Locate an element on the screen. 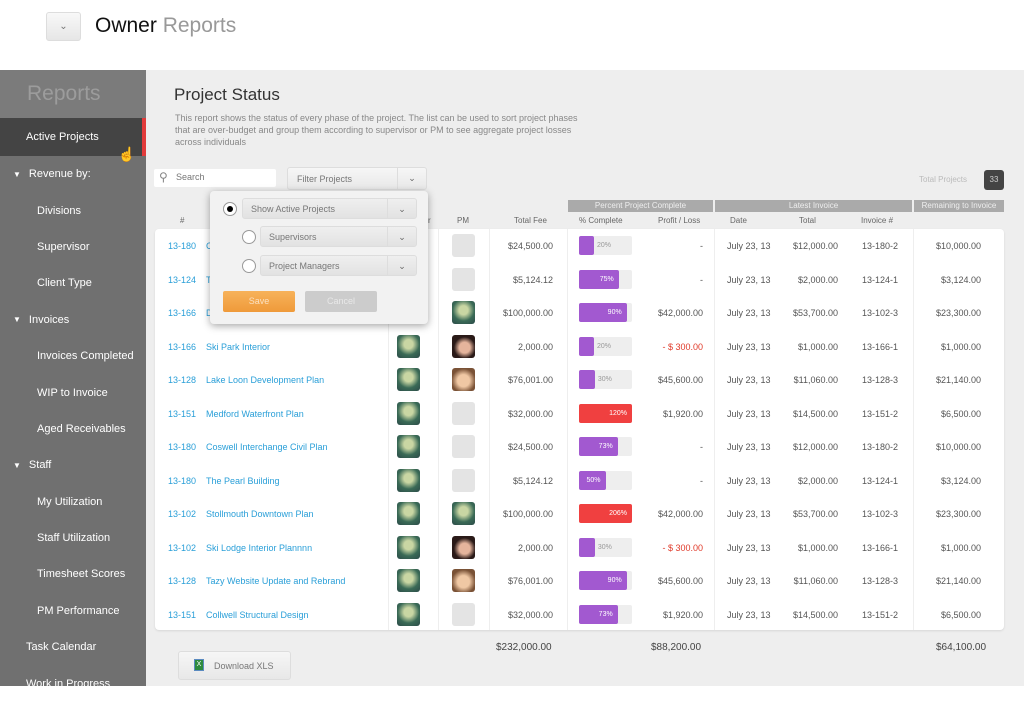 This screenshot has width=1024, height=702. project-name-link: Ski Park Interior is located at coordinates (238, 347).